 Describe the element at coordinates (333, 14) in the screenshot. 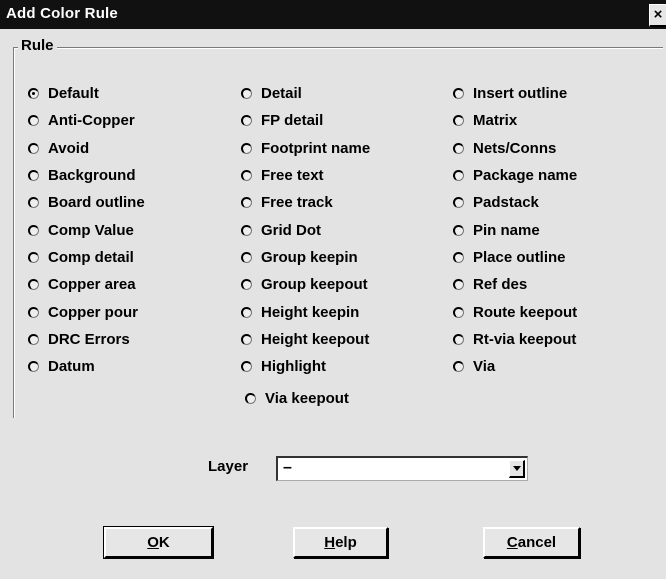

I see `title-bar: Add Color Rule ×` at that location.